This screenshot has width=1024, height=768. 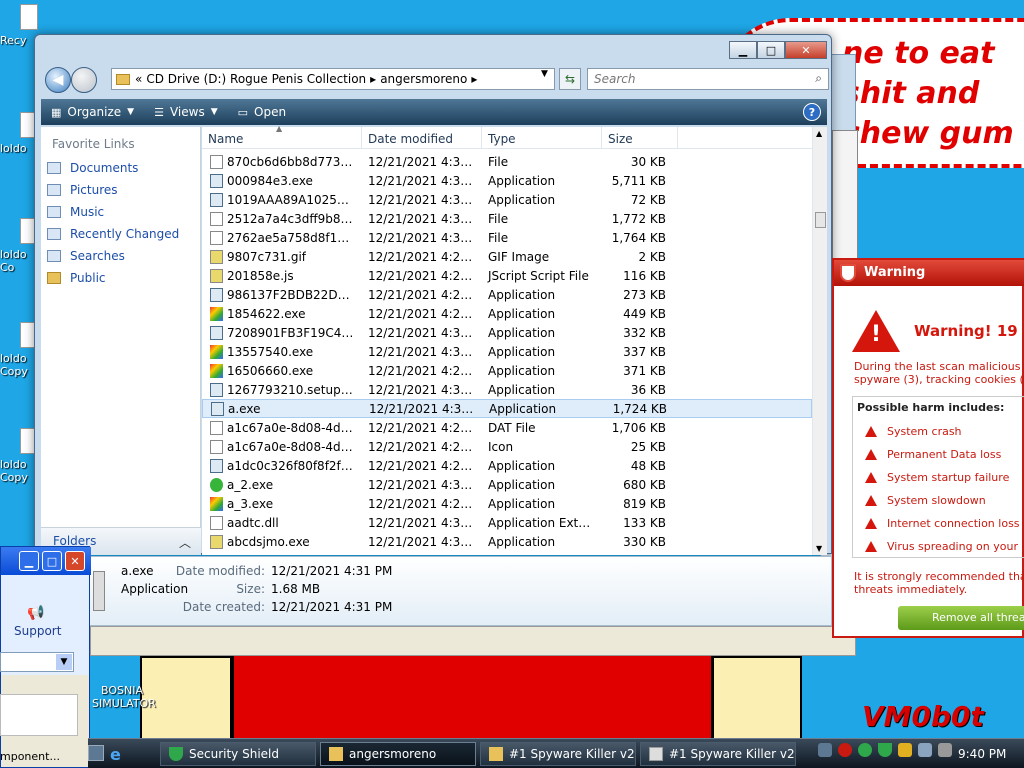 What do you see at coordinates (268, 541) in the screenshot?
I see `file-name: abcdsjmo.exe` at bounding box center [268, 541].